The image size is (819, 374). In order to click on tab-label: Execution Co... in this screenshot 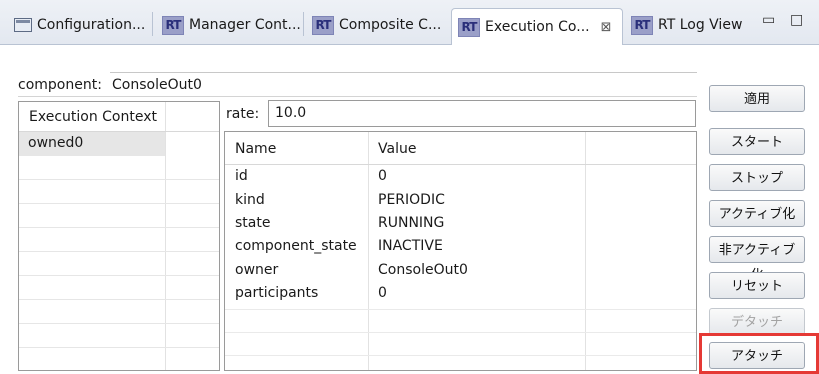, I will do `click(537, 27)`.